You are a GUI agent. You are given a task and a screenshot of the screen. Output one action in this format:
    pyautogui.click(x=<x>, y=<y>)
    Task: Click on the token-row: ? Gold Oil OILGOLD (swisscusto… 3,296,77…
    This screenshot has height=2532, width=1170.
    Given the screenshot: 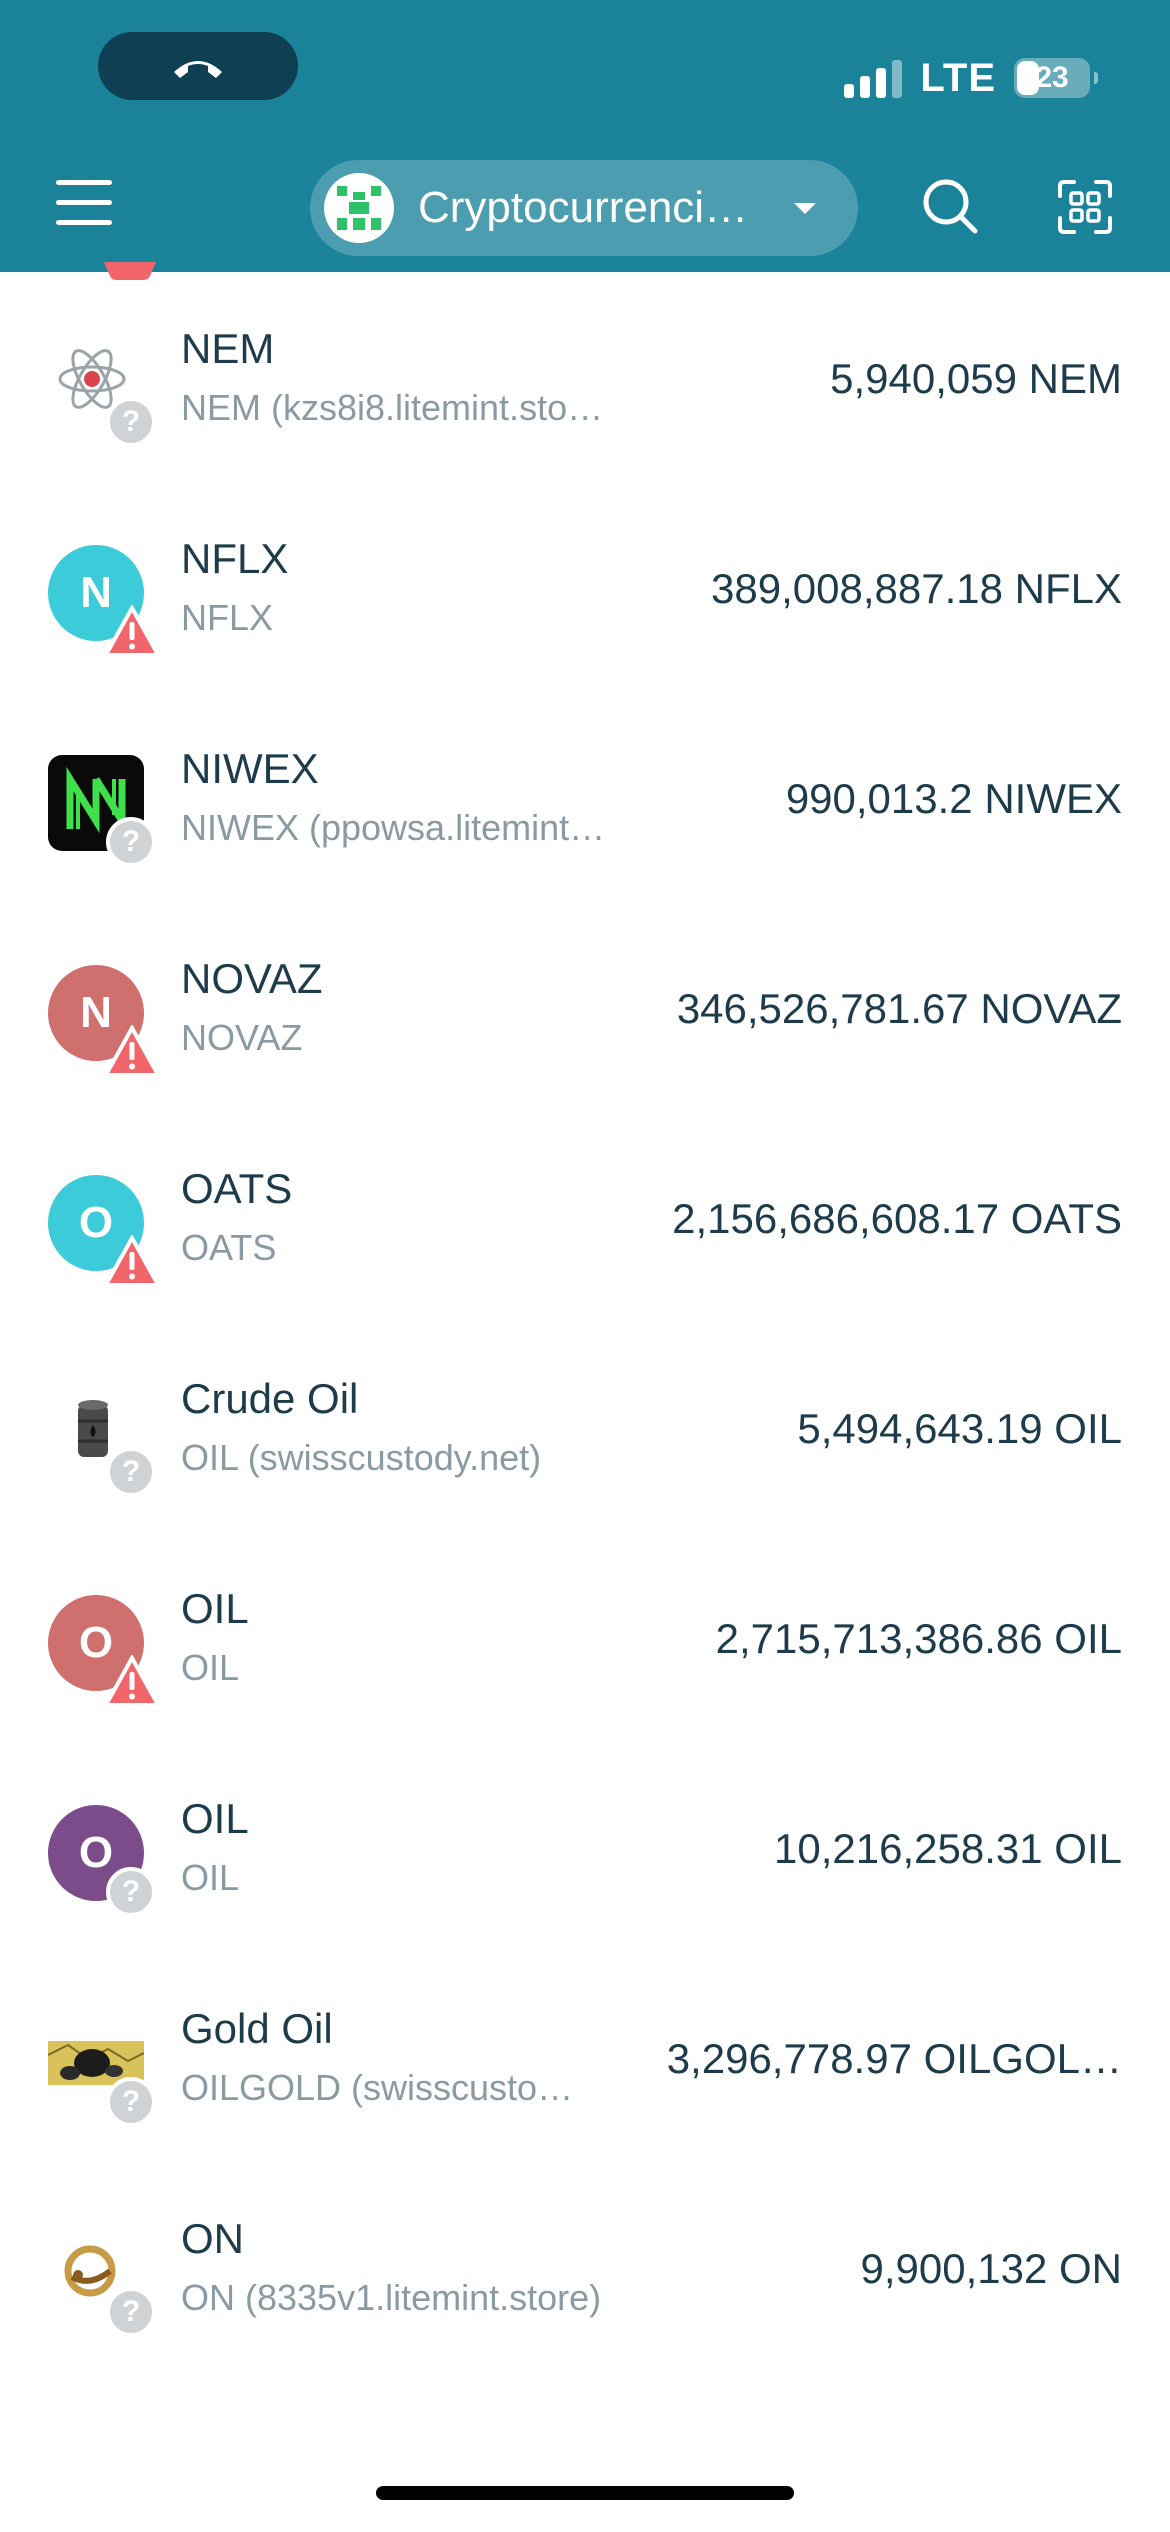 What is the action you would take?
    pyautogui.click(x=585, y=2060)
    